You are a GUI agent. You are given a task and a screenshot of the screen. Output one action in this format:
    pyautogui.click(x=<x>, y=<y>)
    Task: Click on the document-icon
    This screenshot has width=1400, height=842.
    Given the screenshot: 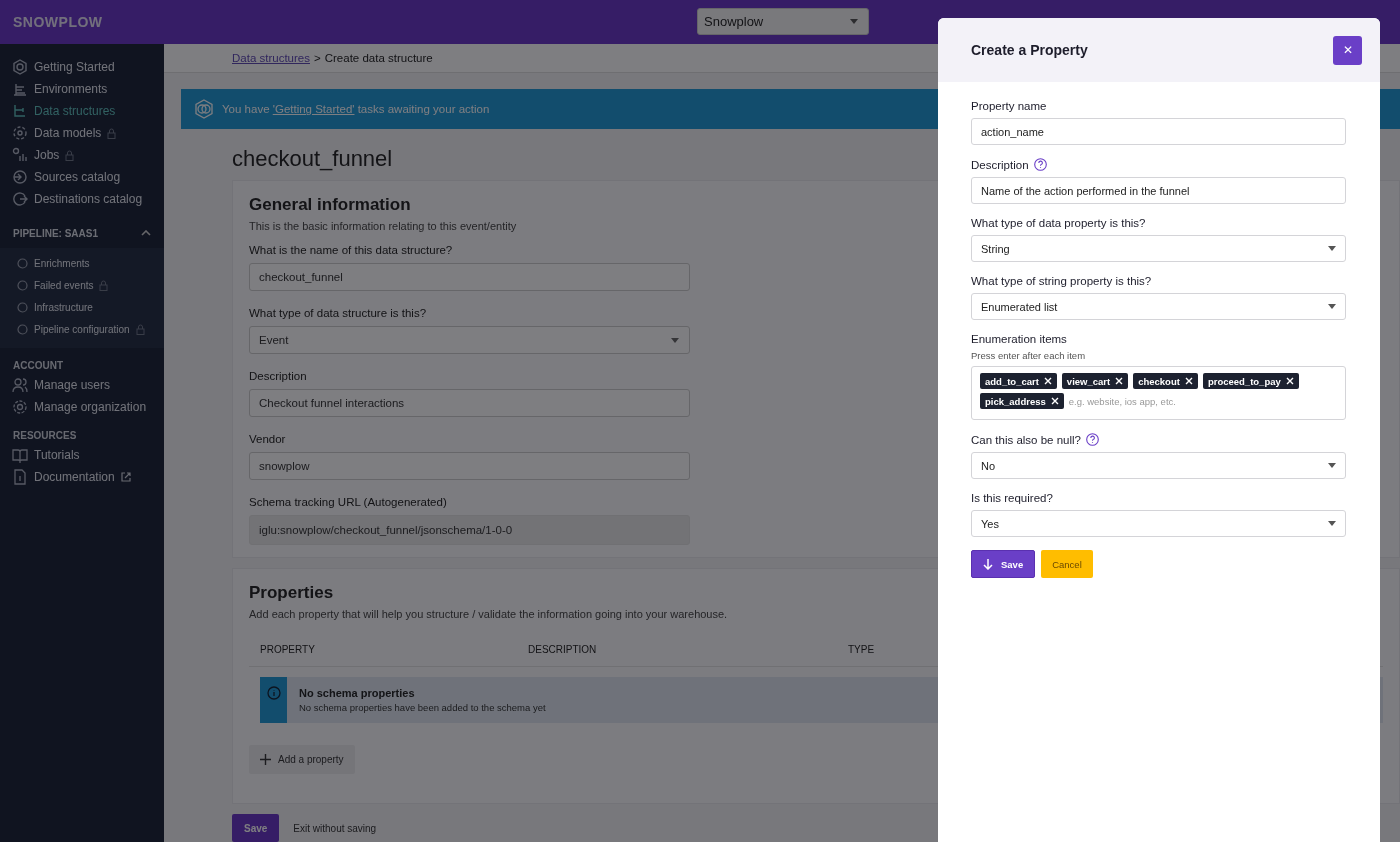 What is the action you would take?
    pyautogui.click(x=20, y=477)
    